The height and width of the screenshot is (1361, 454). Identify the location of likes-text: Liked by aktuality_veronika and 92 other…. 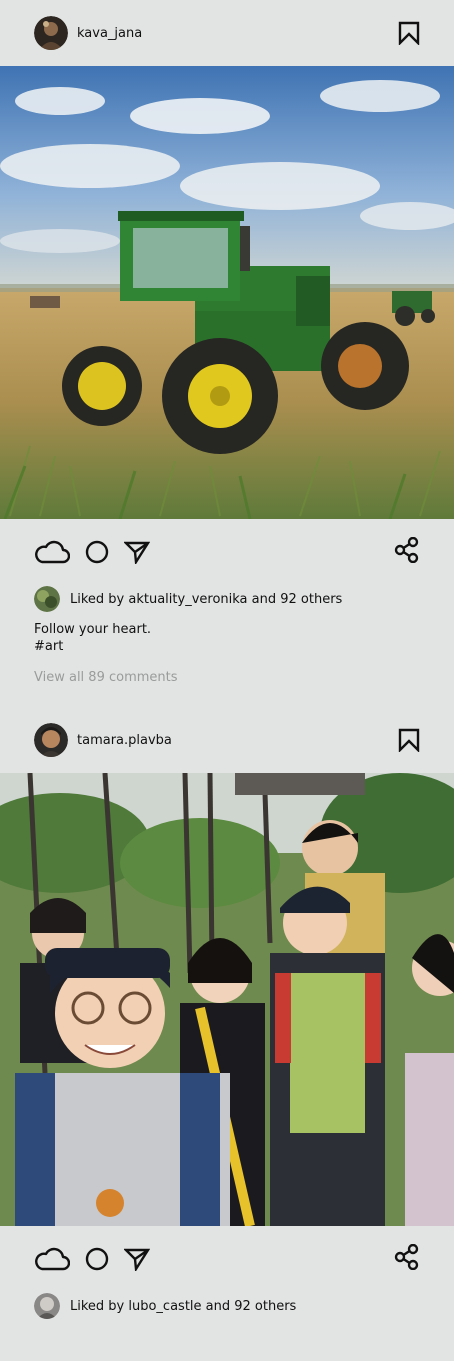
(206, 599).